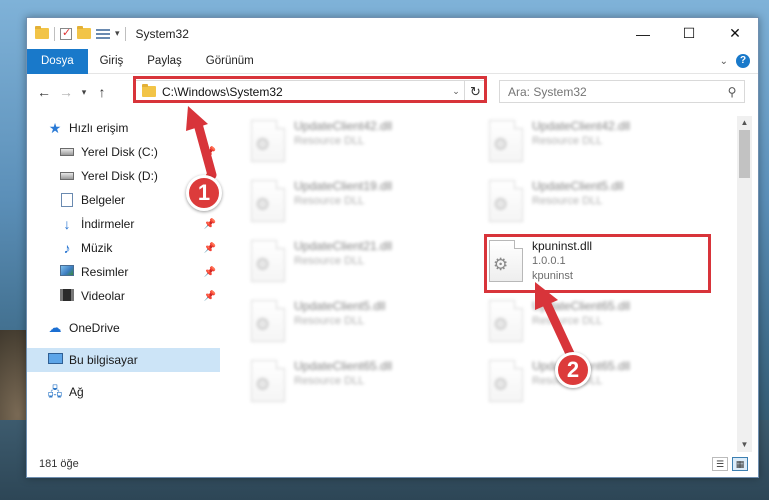 Image resolution: width=769 pixels, height=500 pixels. What do you see at coordinates (204, 193) in the screenshot?
I see `step-badge-1: 1` at bounding box center [204, 193].